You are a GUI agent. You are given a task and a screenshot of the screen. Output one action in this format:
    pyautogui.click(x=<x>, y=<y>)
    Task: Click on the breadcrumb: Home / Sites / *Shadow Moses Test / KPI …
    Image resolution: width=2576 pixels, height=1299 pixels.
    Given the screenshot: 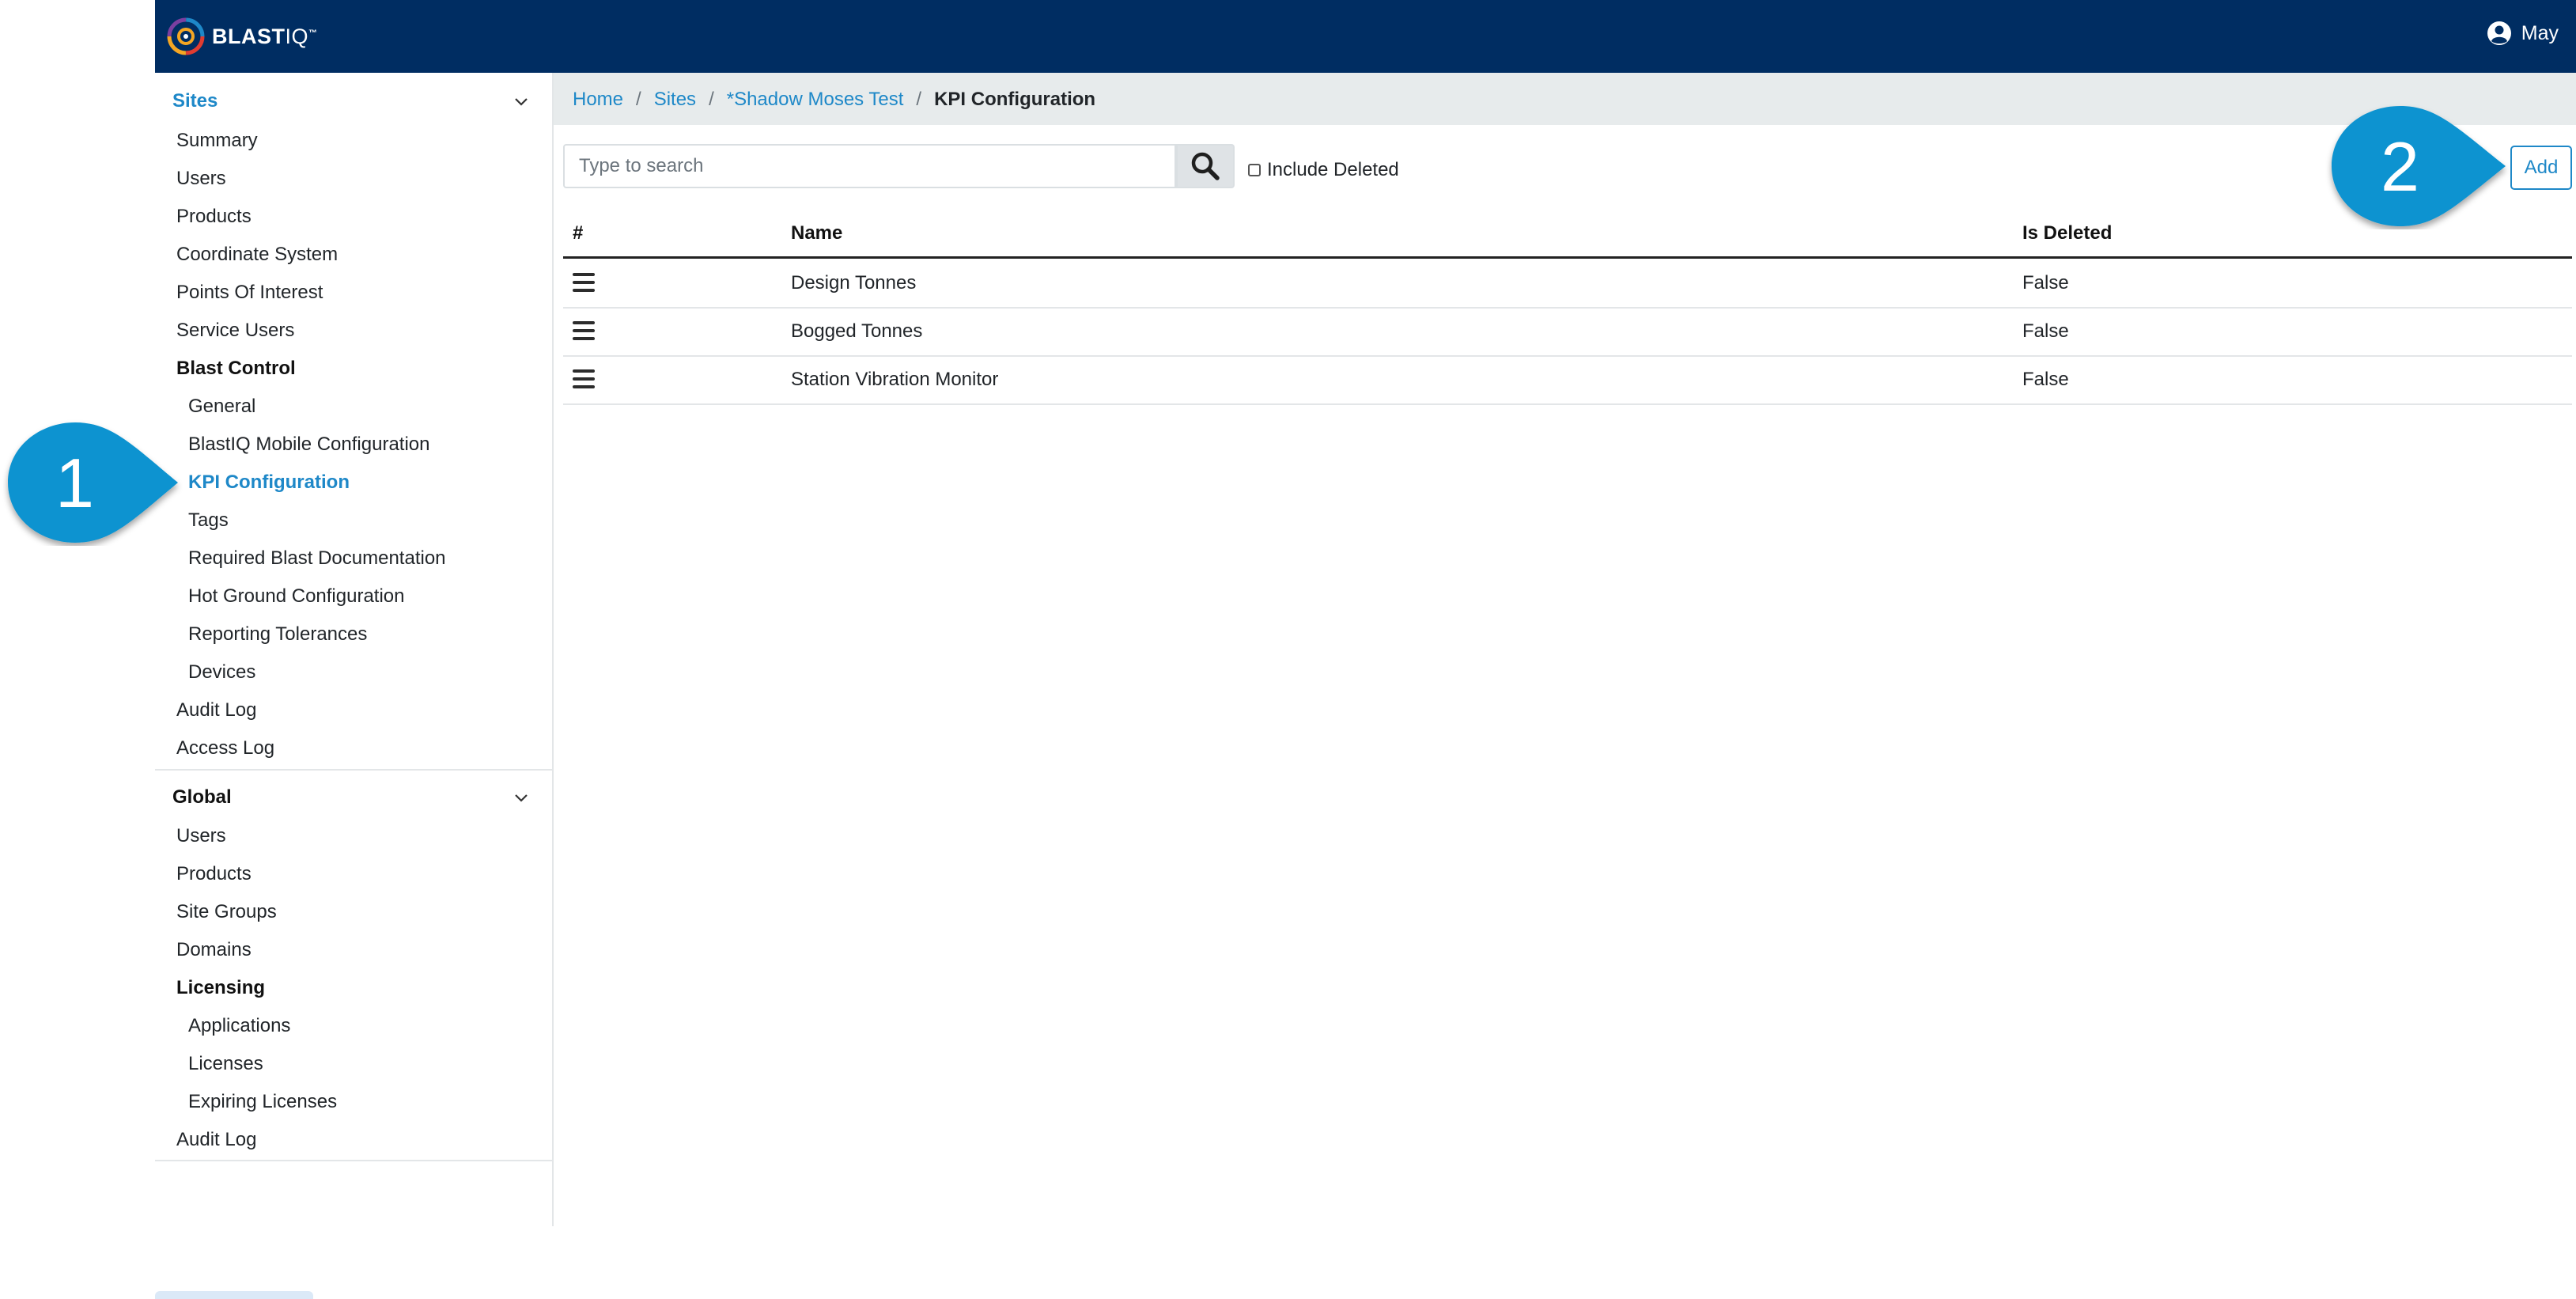 What is the action you would take?
    pyautogui.click(x=1565, y=99)
    